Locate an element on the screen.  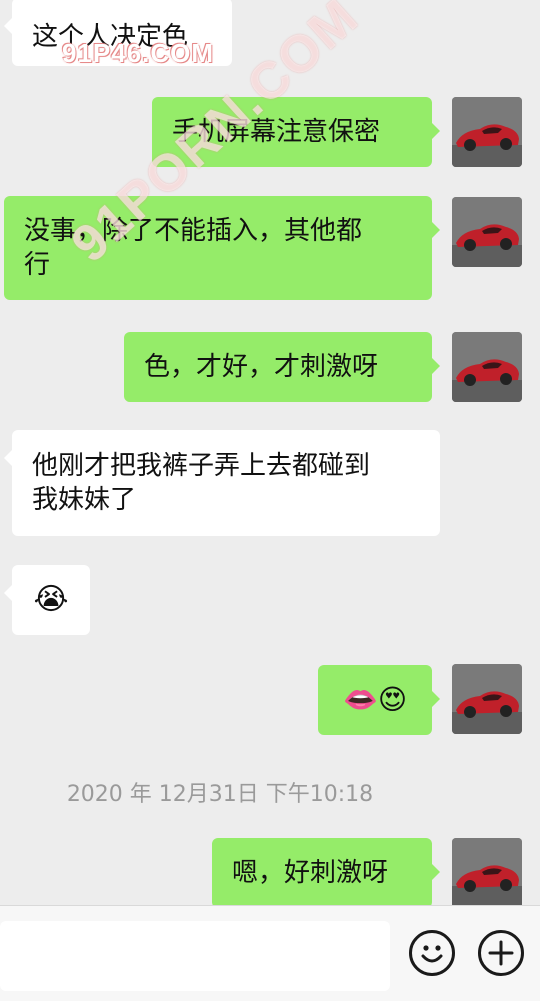
message-bubble-outgoing: 色，才好，才刺激呀 is located at coordinates (282, 367).